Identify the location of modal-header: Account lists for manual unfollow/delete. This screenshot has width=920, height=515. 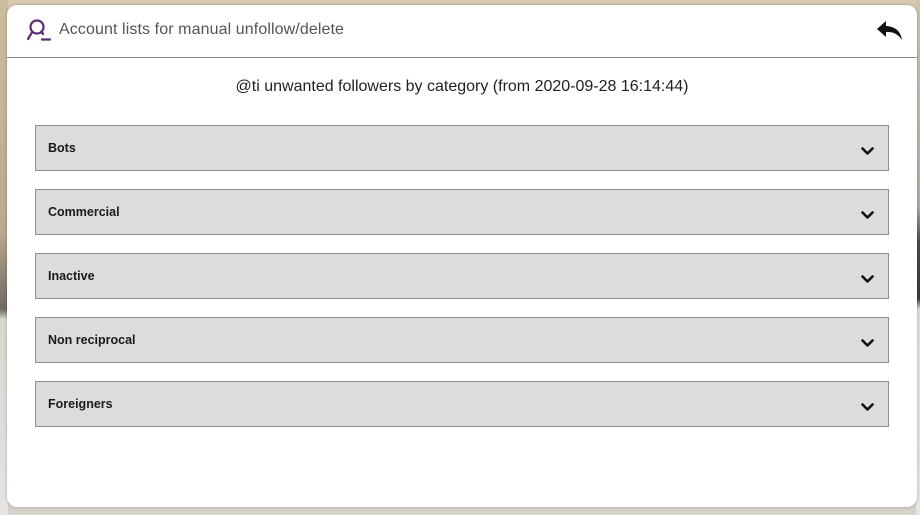
(462, 31).